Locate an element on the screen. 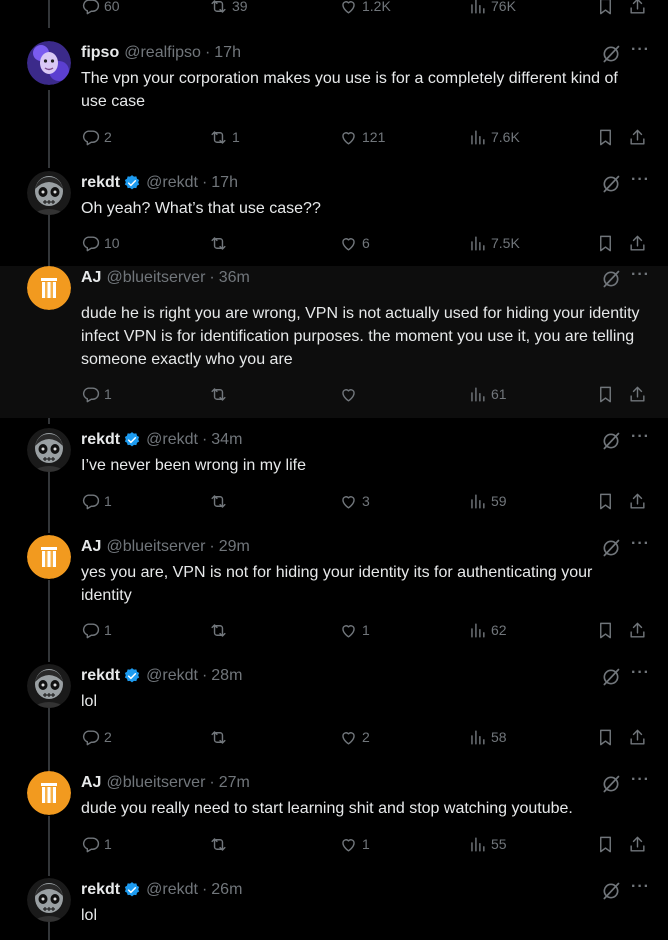 The image size is (668, 940). repost-button: 1 is located at coordinates (224, 137).